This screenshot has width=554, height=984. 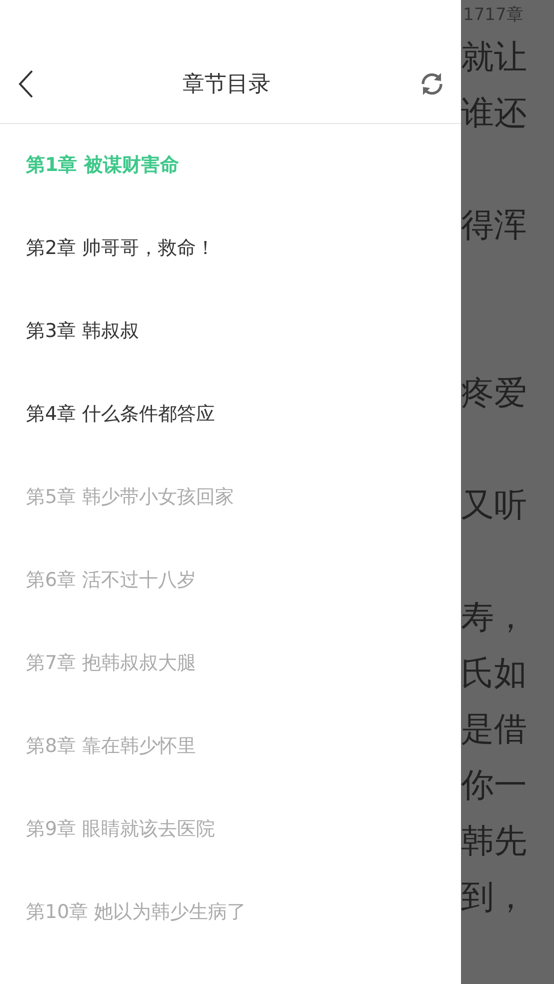 What do you see at coordinates (494, 113) in the screenshot?
I see `text-line: 谁还` at bounding box center [494, 113].